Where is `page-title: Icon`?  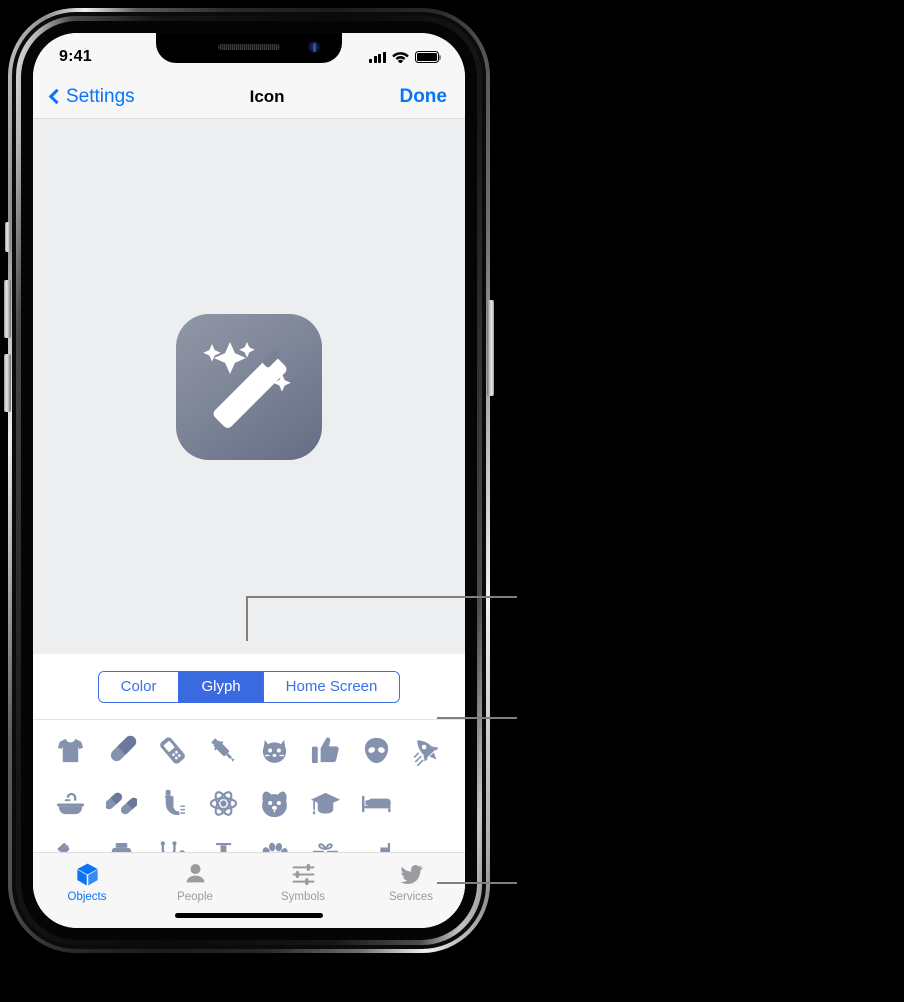 page-title: Icon is located at coordinates (267, 96).